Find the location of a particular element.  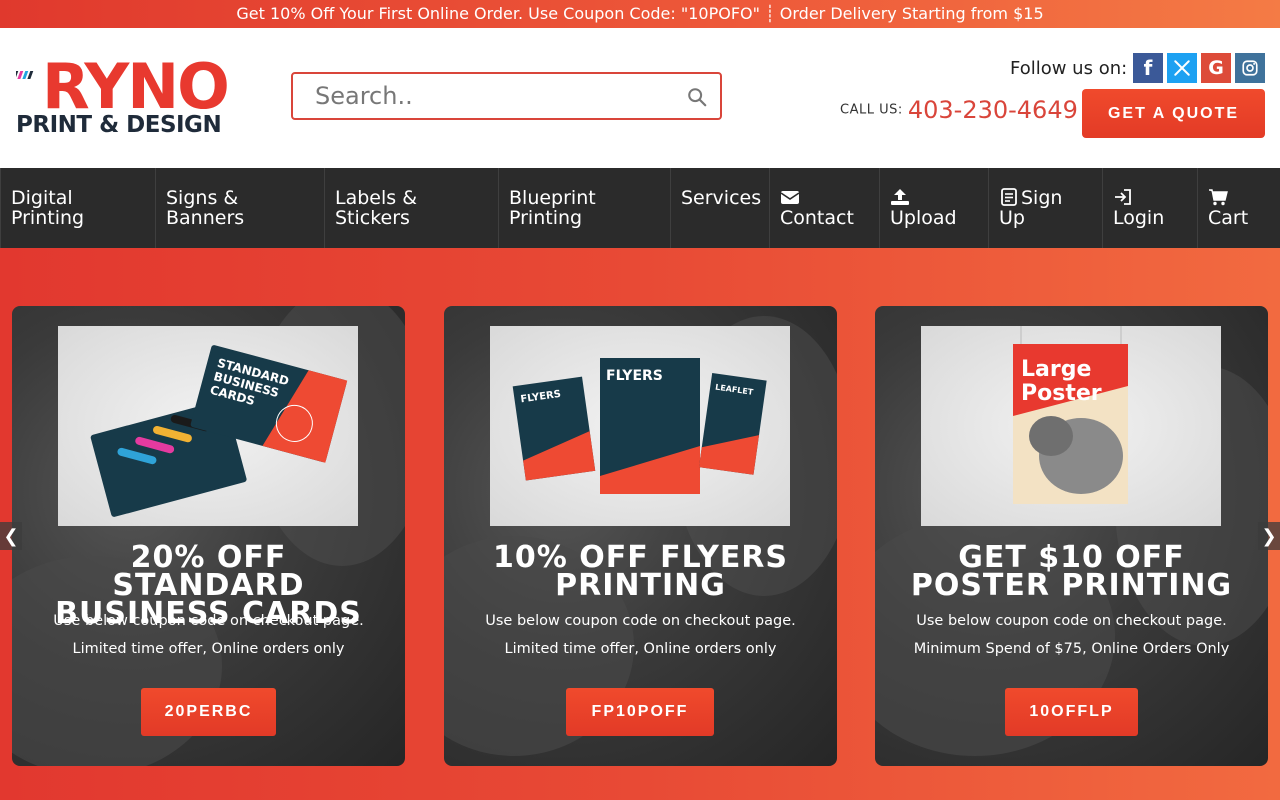

logo-stripes-icon is located at coordinates (25, 75).